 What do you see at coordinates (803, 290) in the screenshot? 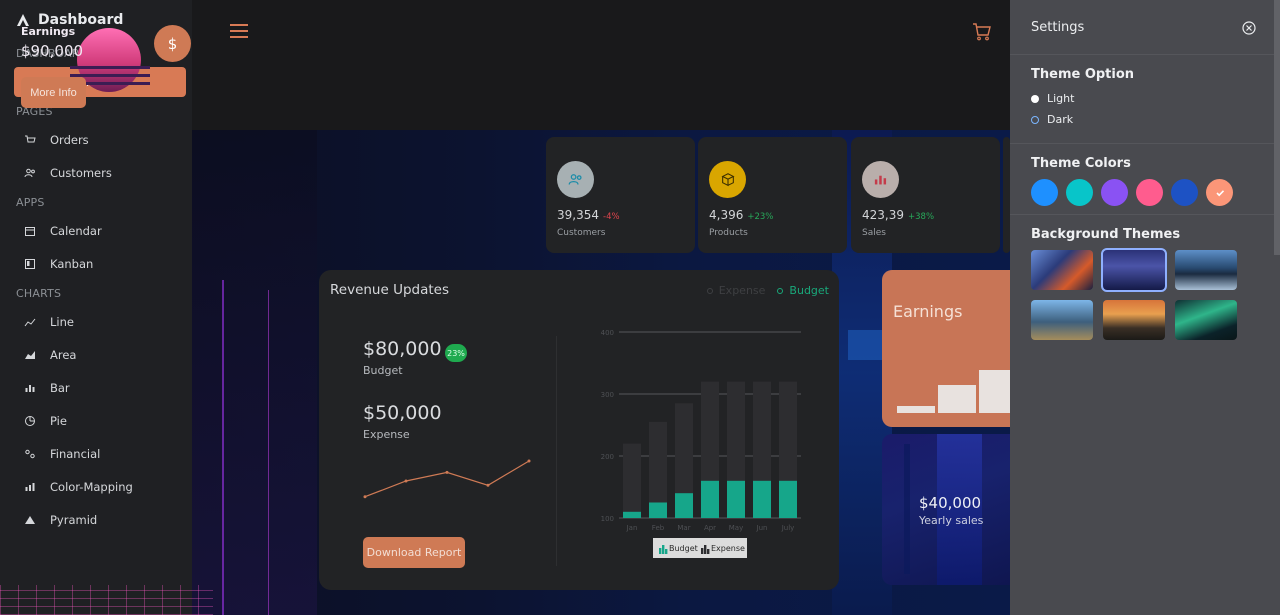
I see `legend-budget: Budget` at bounding box center [803, 290].